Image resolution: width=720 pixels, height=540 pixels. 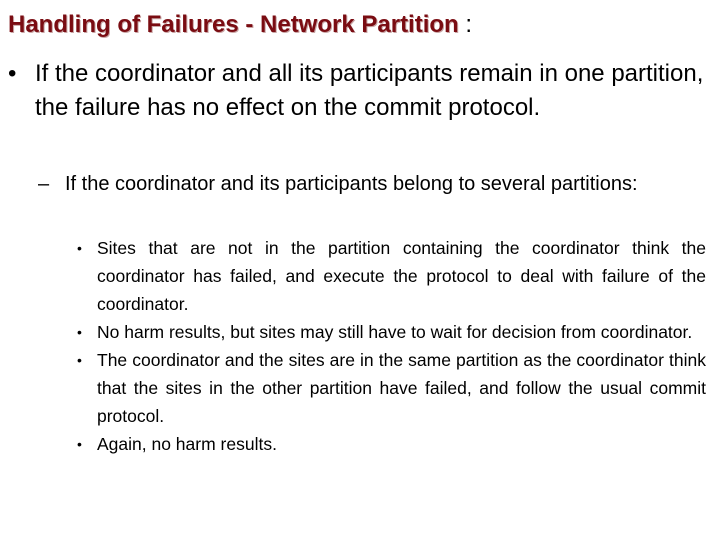 I want to click on bullet-level3-text: Again, no harm results., so click(x=187, y=444).